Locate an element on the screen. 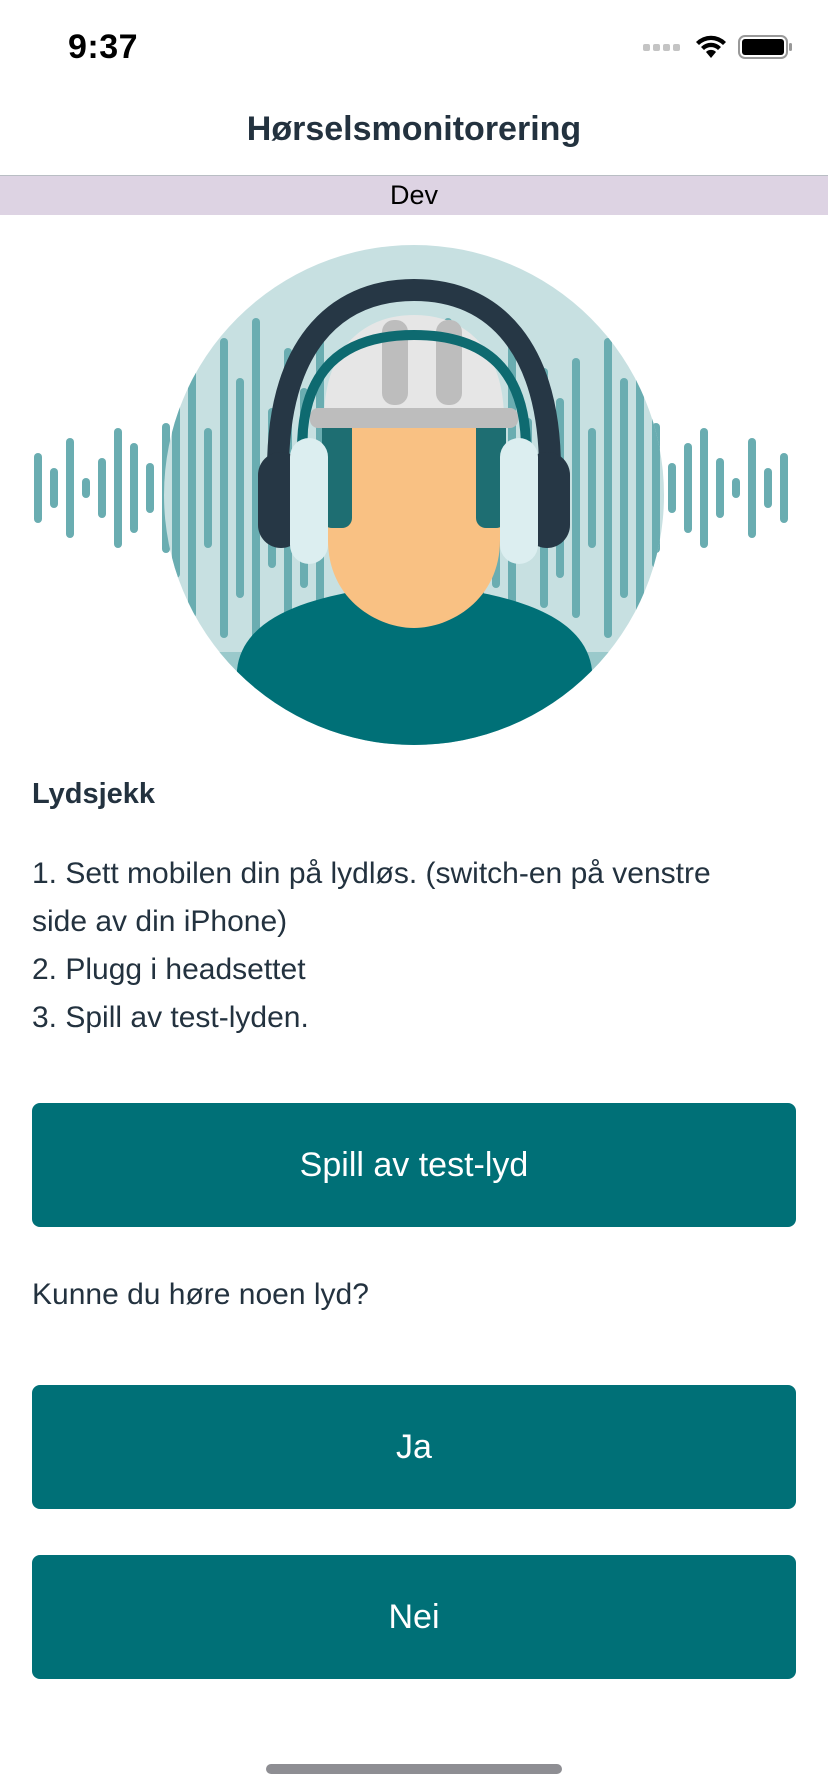  status-bar: 9:37 is located at coordinates (414, 50).